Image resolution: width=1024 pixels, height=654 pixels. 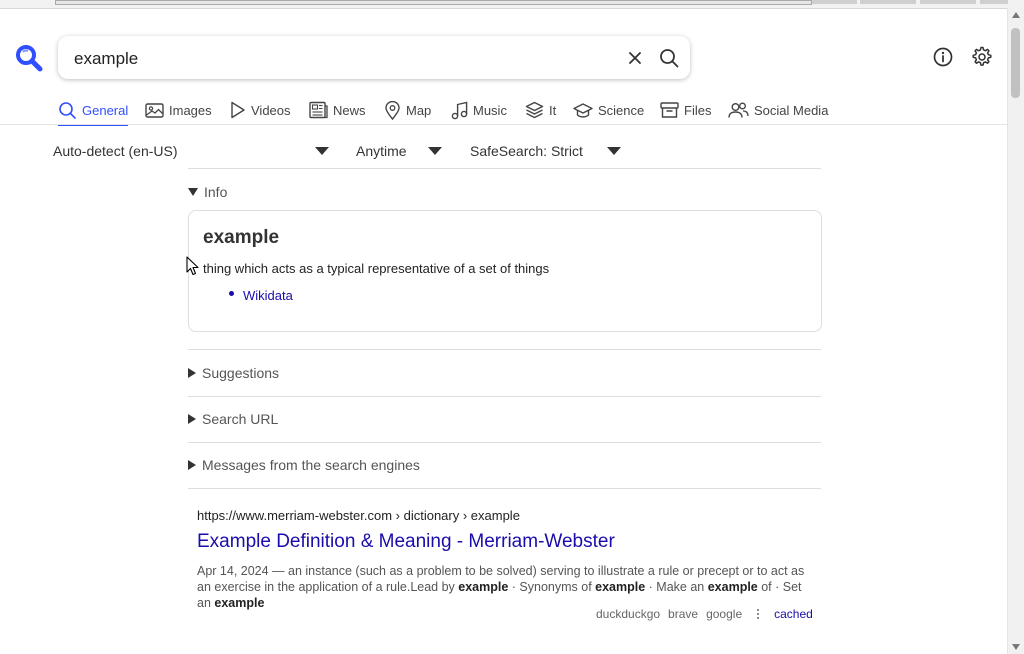 What do you see at coordinates (271, 110) in the screenshot?
I see `tab-label: Videos` at bounding box center [271, 110].